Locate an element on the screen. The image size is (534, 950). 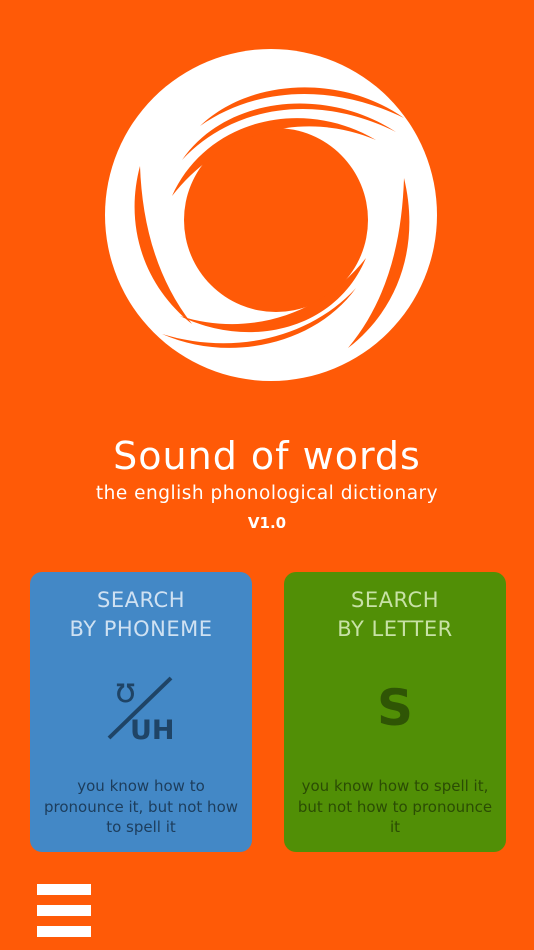
phoneme-card-heading: SEARCH BY PHONEME is located at coordinates (141, 615).